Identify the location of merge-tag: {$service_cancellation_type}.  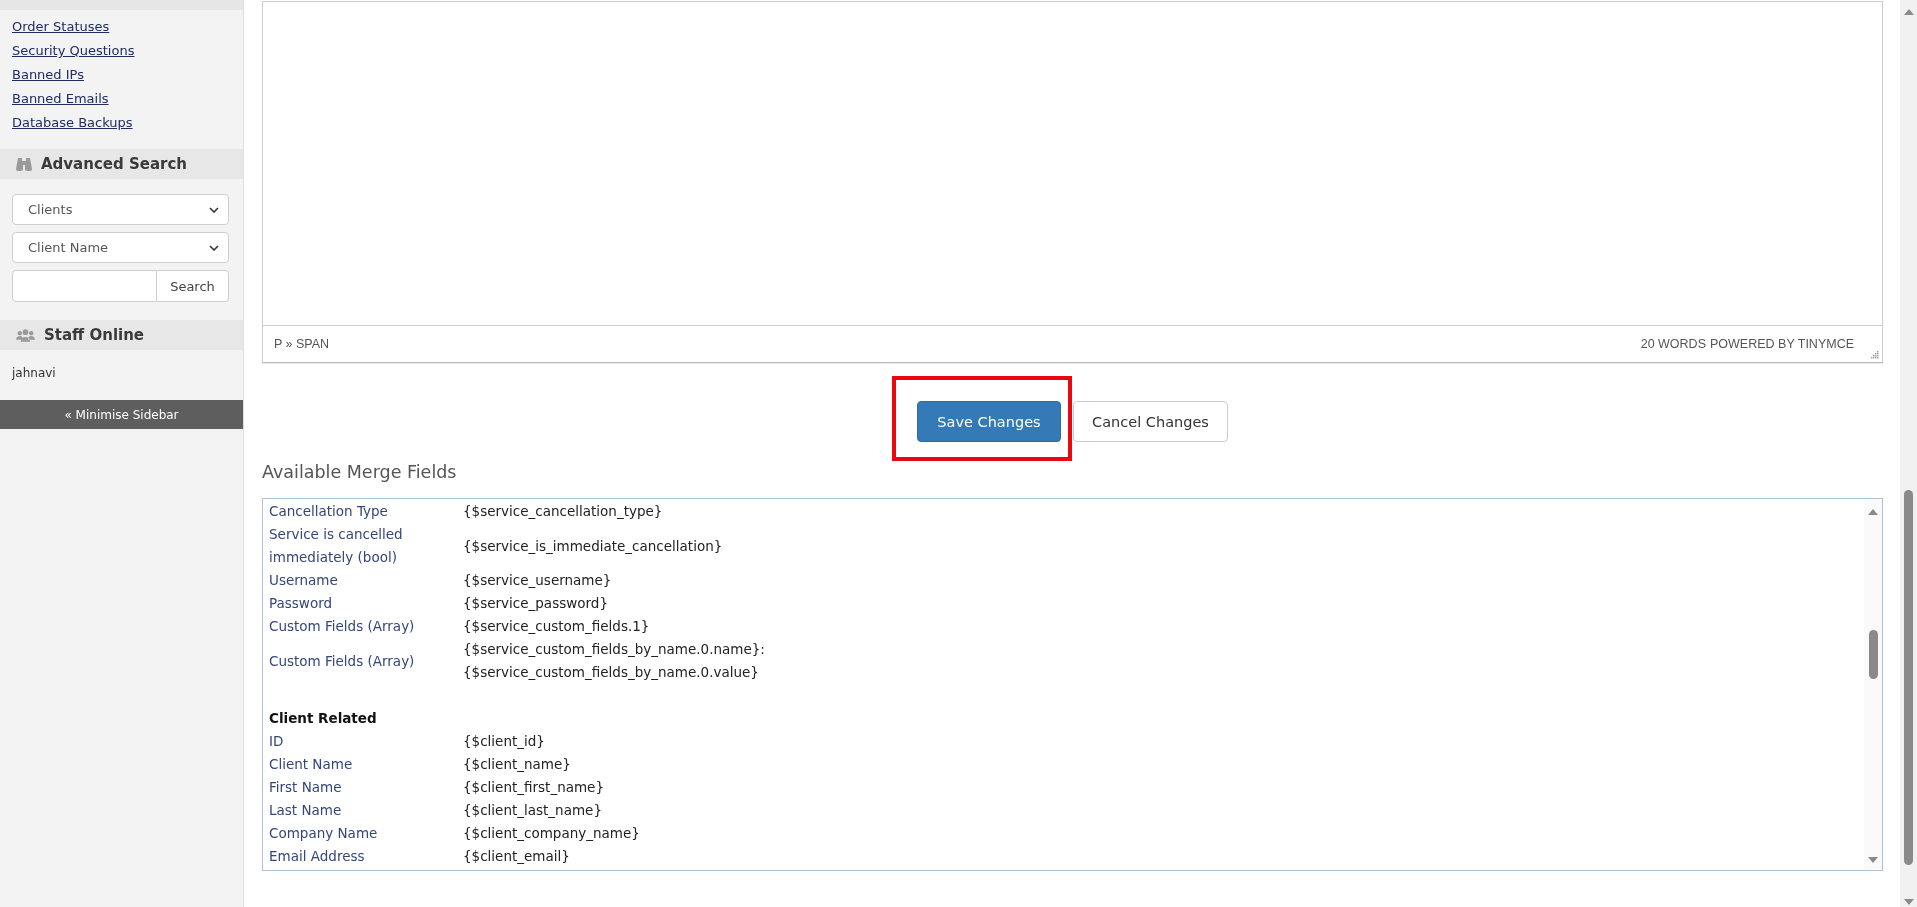
(563, 511).